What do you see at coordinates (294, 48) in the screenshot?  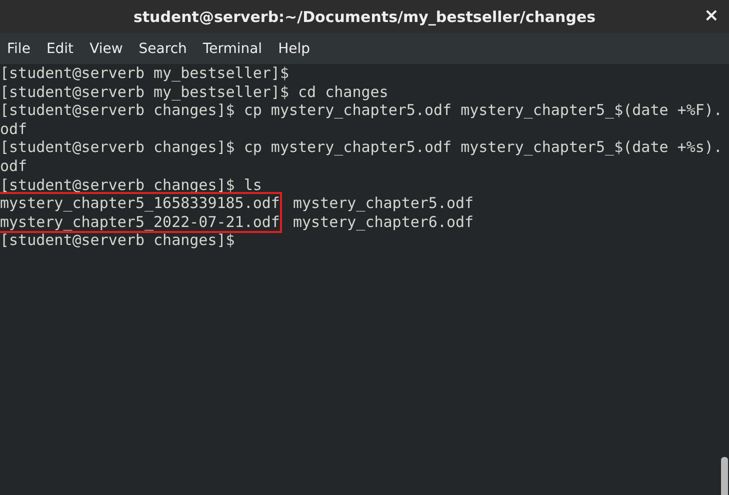 I see `menu-item: Help` at bounding box center [294, 48].